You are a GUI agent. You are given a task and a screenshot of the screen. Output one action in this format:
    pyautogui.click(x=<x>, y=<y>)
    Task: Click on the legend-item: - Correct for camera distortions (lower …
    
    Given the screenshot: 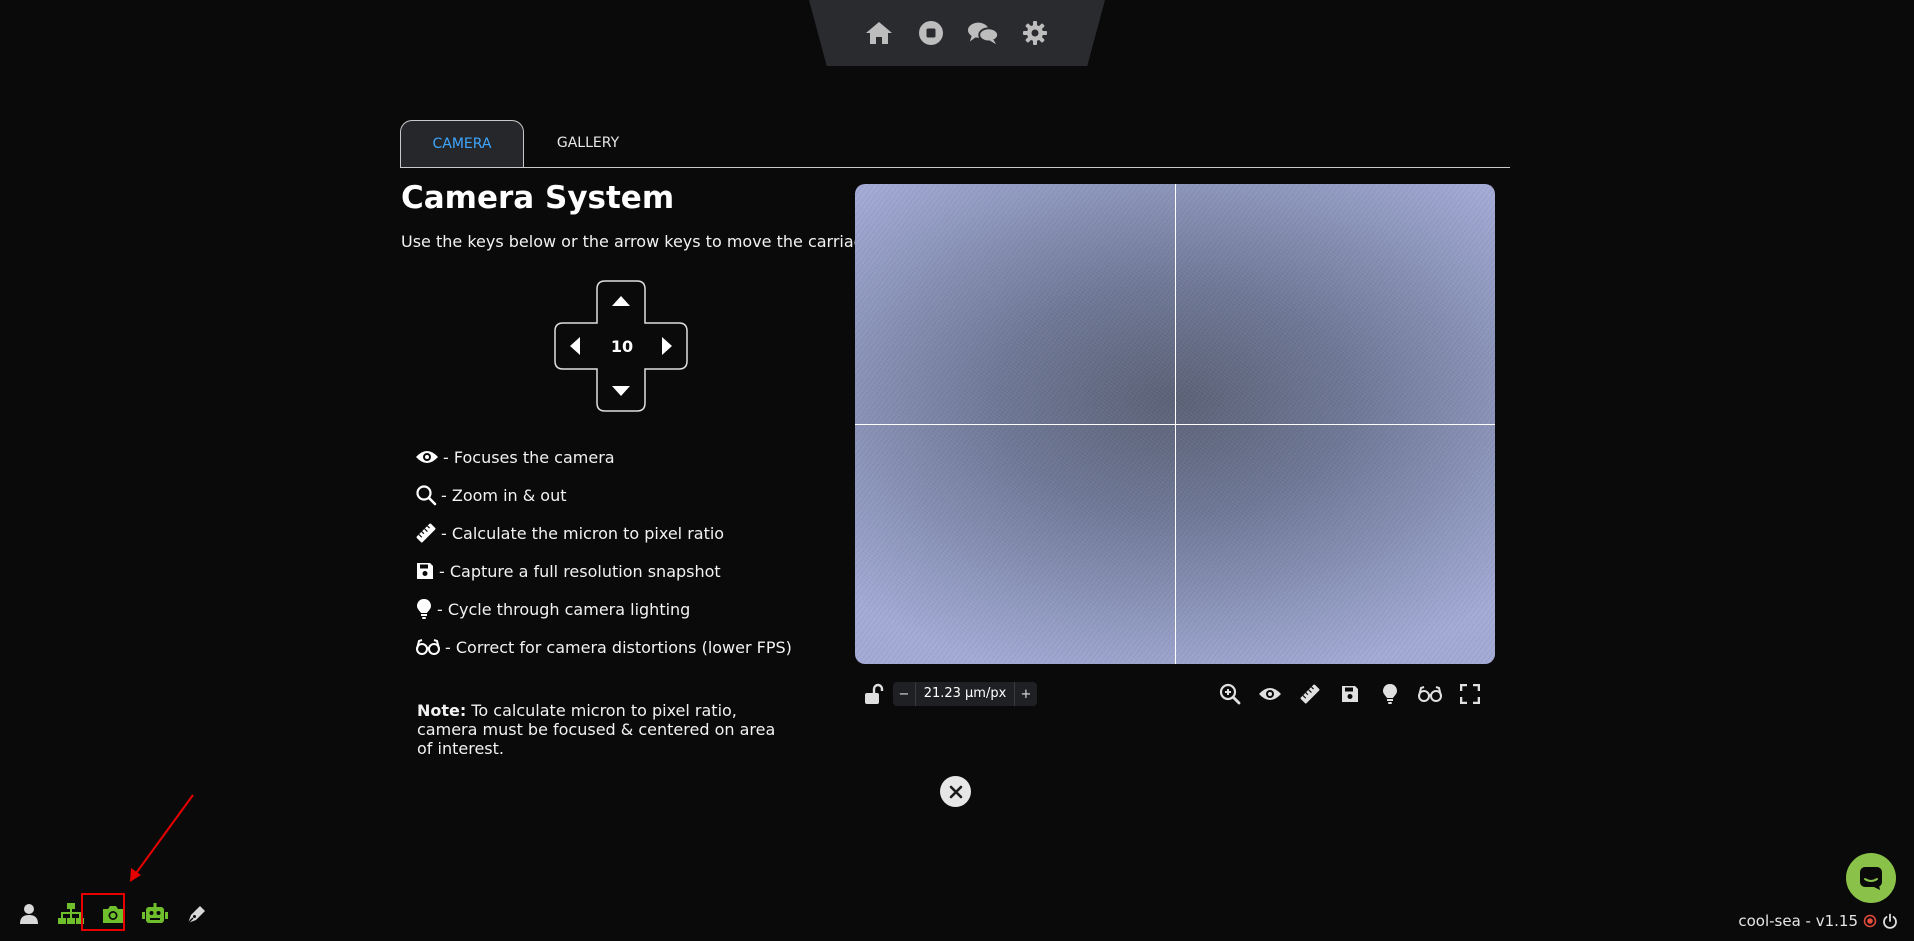 What is the action you would take?
    pyautogui.click(x=603, y=647)
    